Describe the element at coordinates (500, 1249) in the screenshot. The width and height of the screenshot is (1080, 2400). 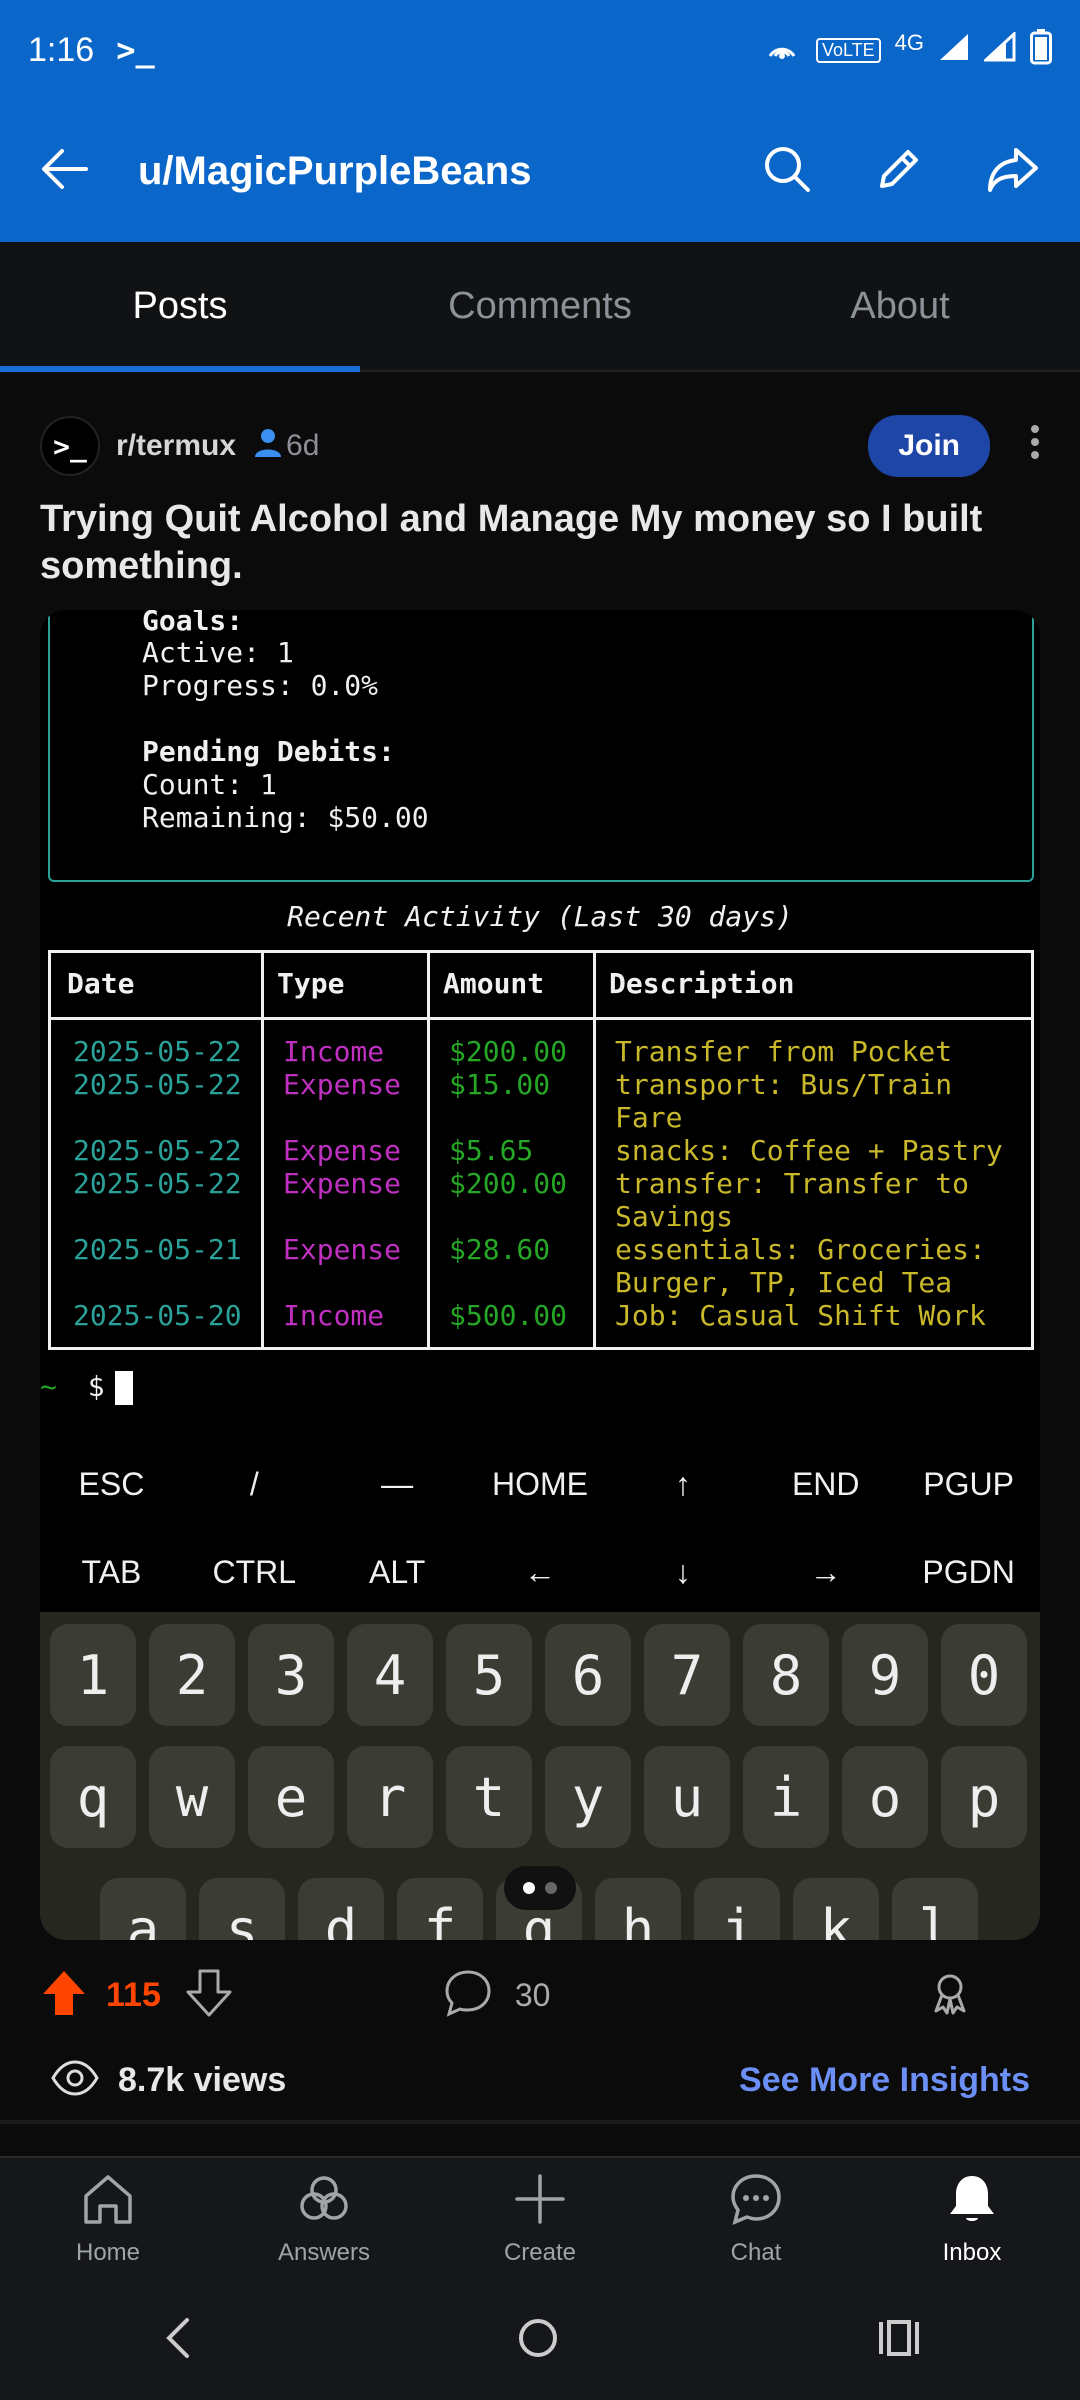
I see `row-amount: $28.60` at that location.